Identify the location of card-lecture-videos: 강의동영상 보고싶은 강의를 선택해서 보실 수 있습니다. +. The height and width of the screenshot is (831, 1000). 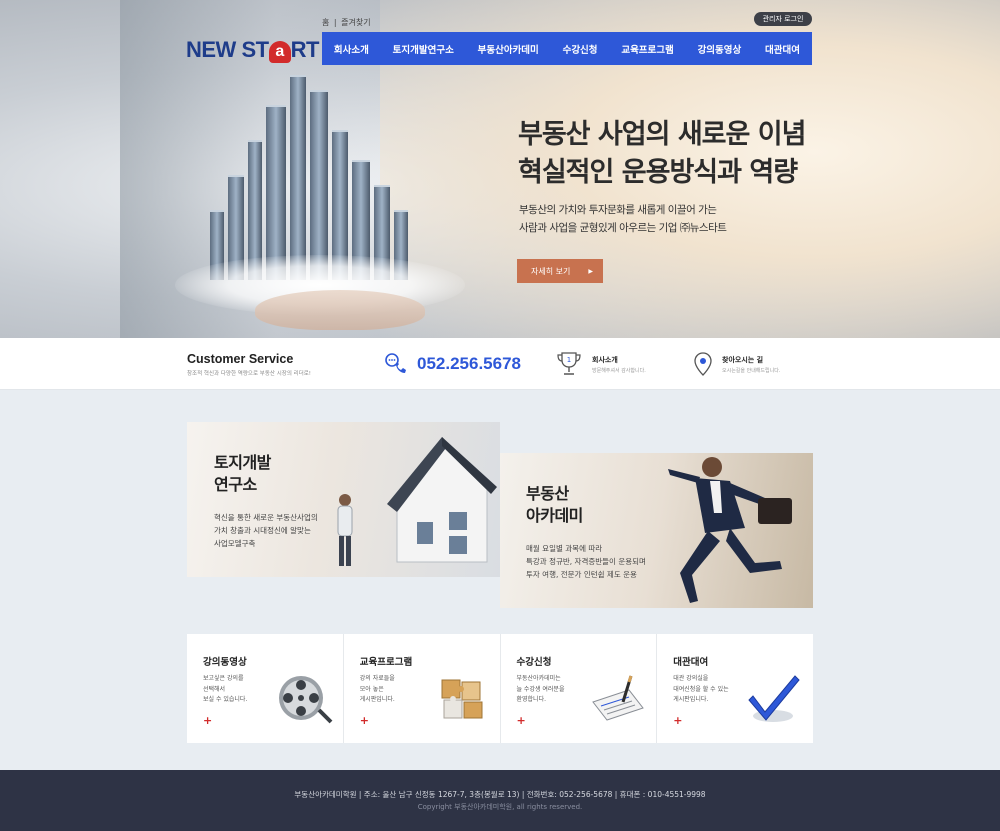
(265, 688).